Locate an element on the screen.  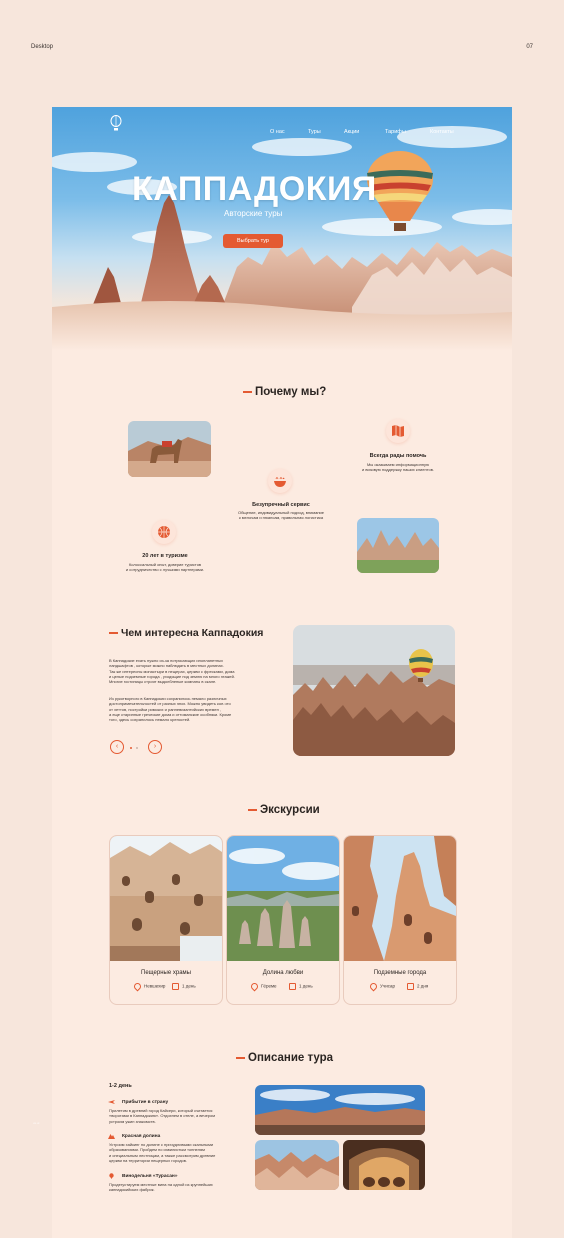
basketball-icon is located at coordinates (164, 532).